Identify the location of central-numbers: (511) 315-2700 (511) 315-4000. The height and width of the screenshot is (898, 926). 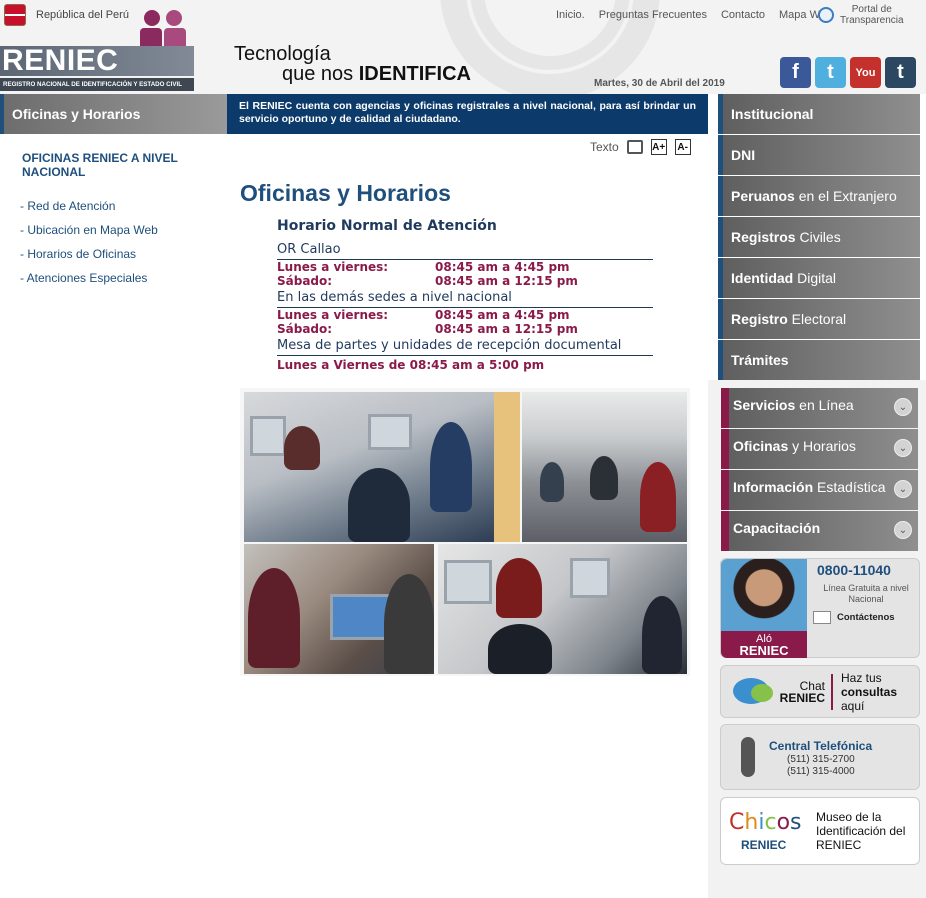
(821, 766).